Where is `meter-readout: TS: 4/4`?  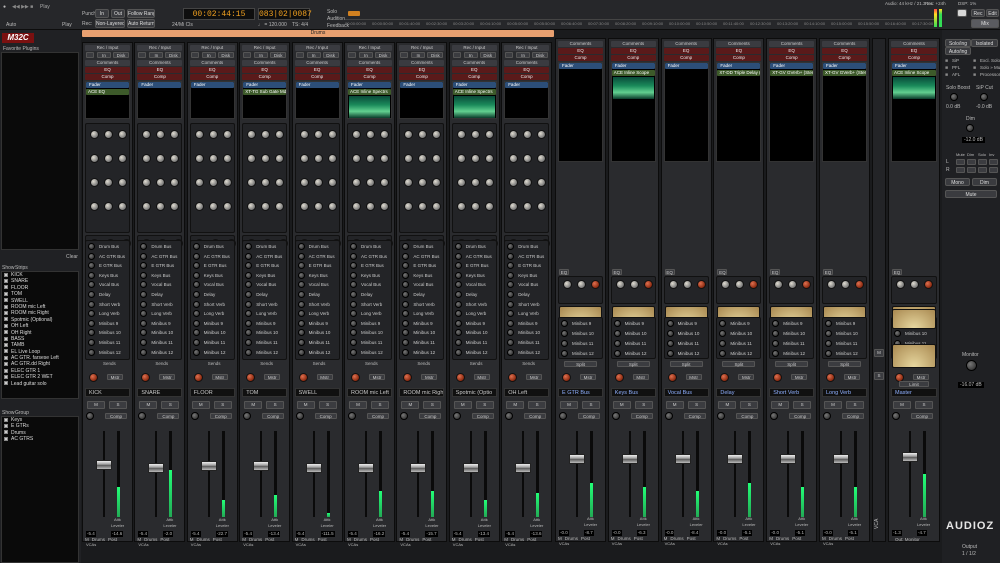
meter-readout: TS: 4/4 is located at coordinates (300, 25).